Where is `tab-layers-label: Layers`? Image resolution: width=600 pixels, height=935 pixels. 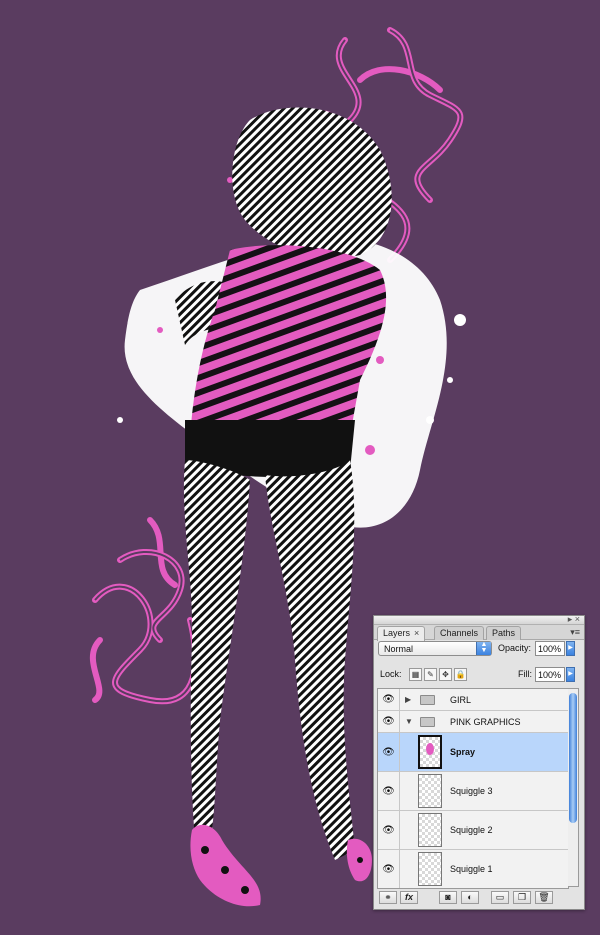 tab-layers-label: Layers is located at coordinates (397, 633).